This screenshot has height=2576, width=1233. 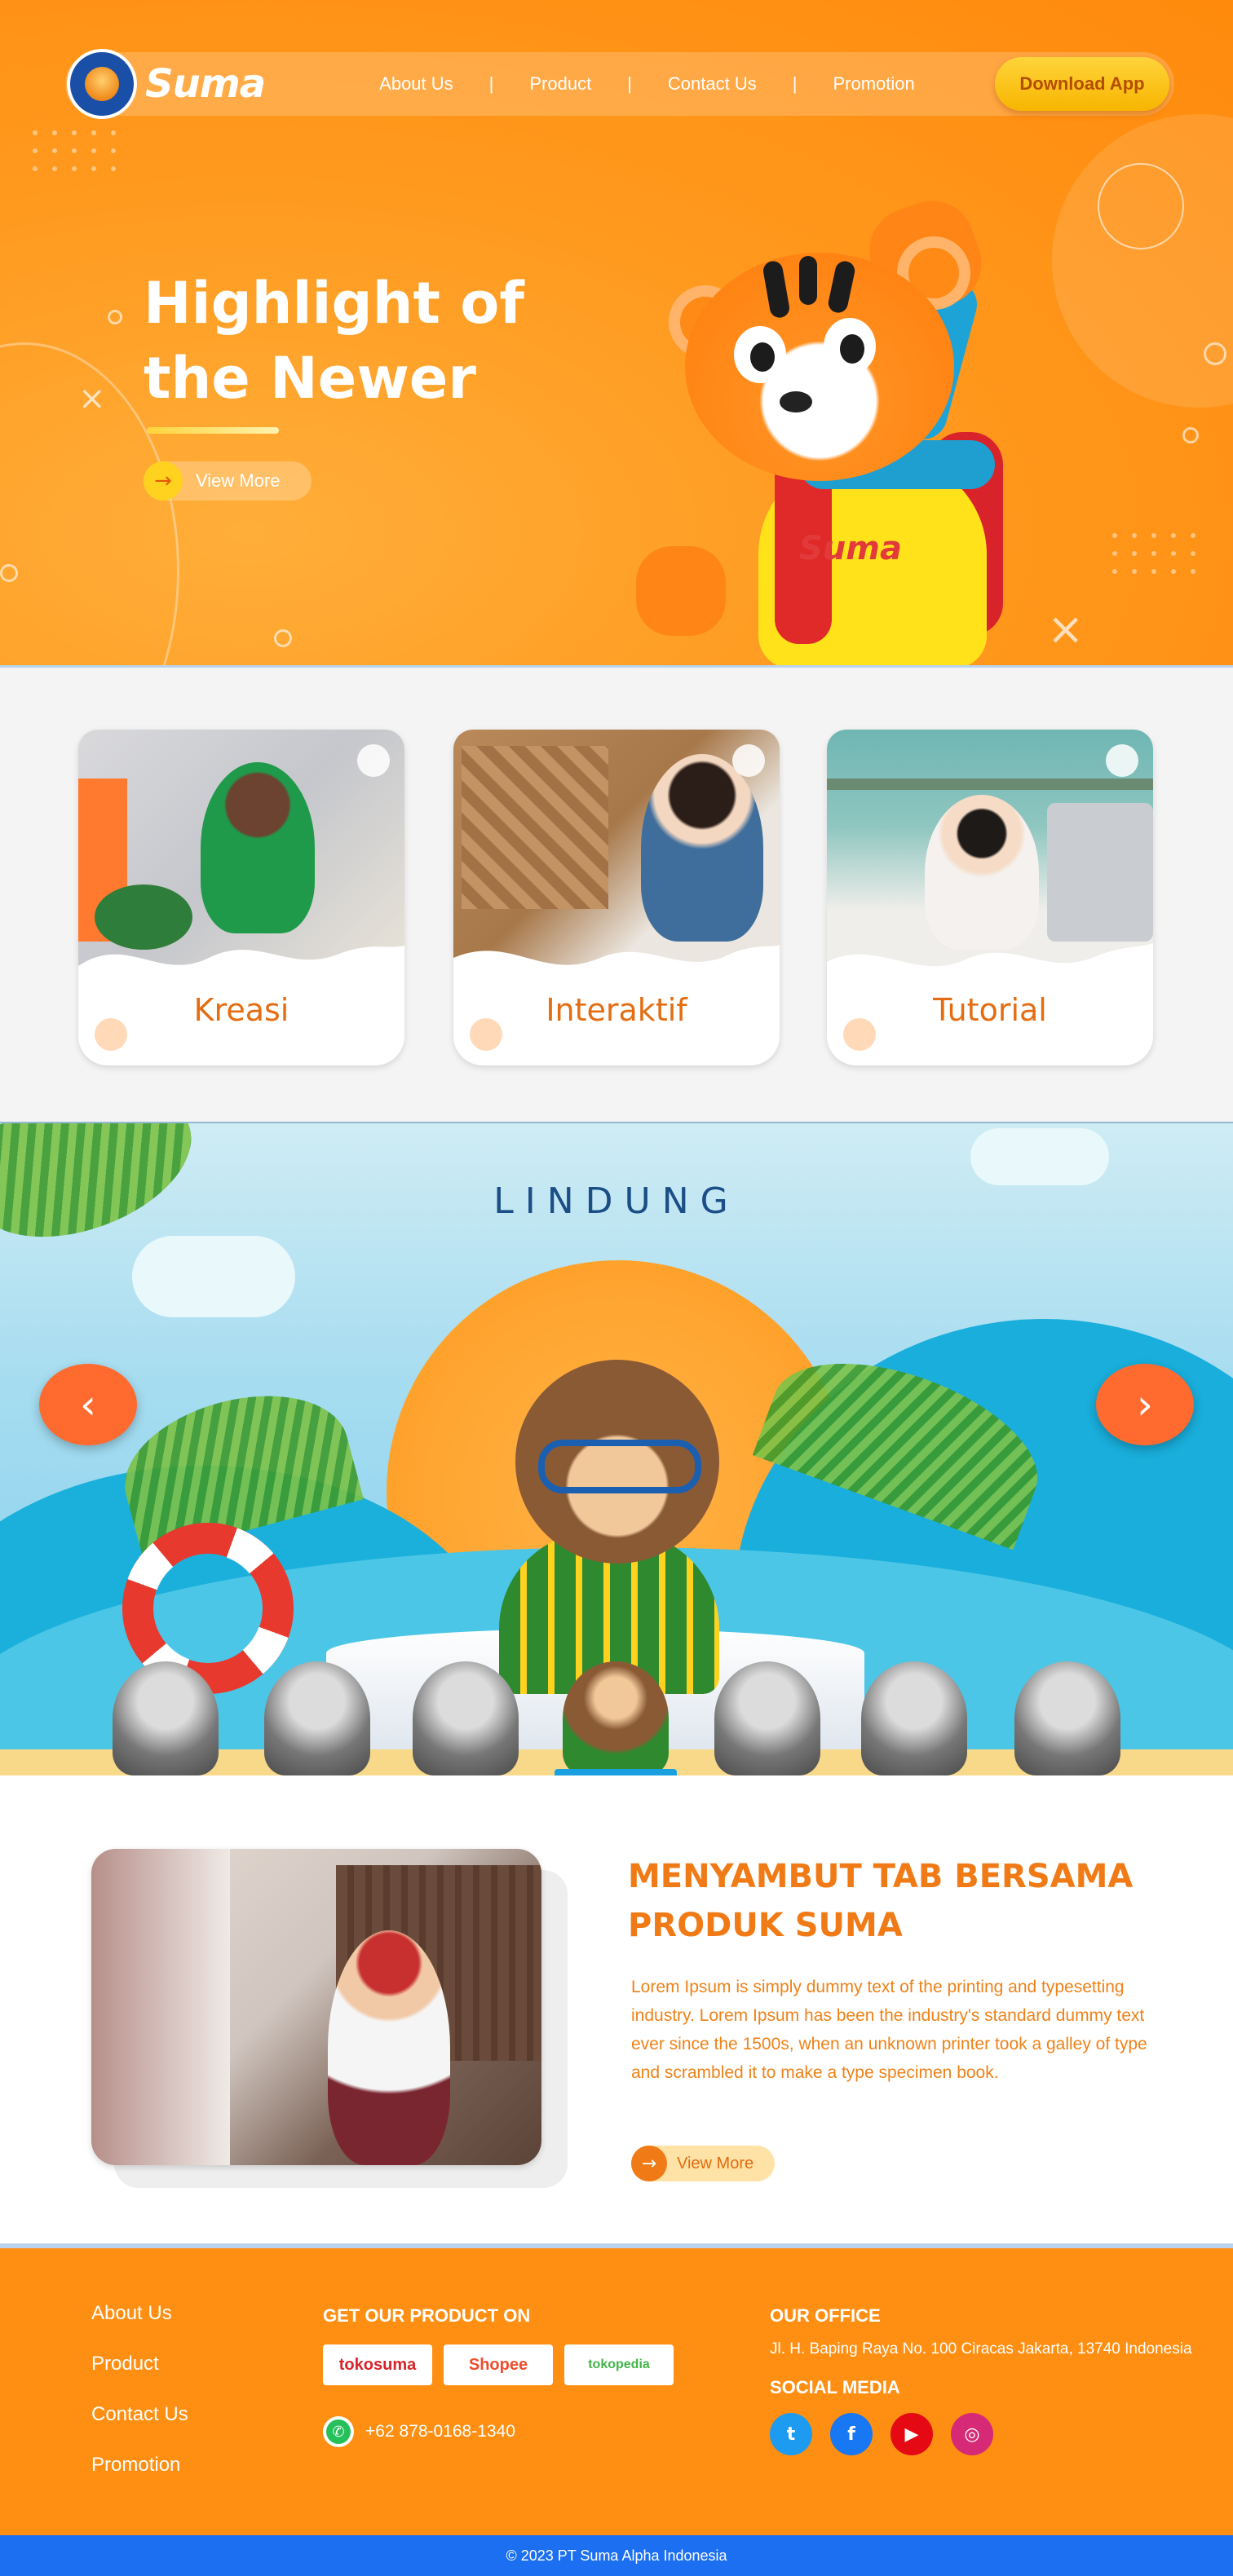 What do you see at coordinates (160, 2007) in the screenshot?
I see `parent-figure` at bounding box center [160, 2007].